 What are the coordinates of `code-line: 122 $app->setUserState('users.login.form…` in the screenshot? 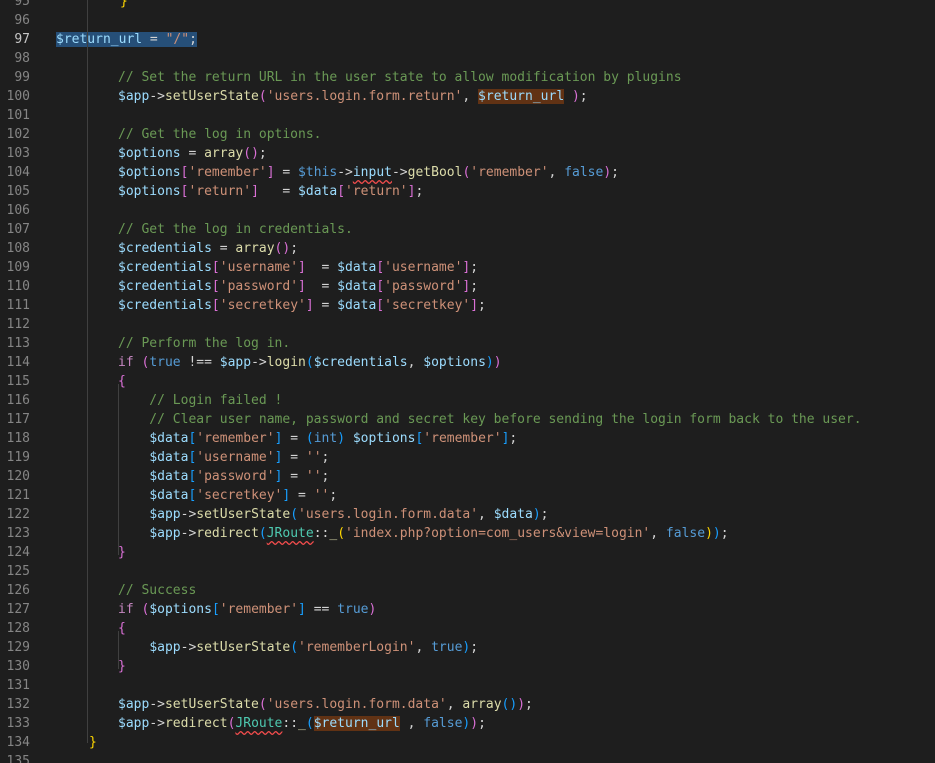 It's located at (467, 514).